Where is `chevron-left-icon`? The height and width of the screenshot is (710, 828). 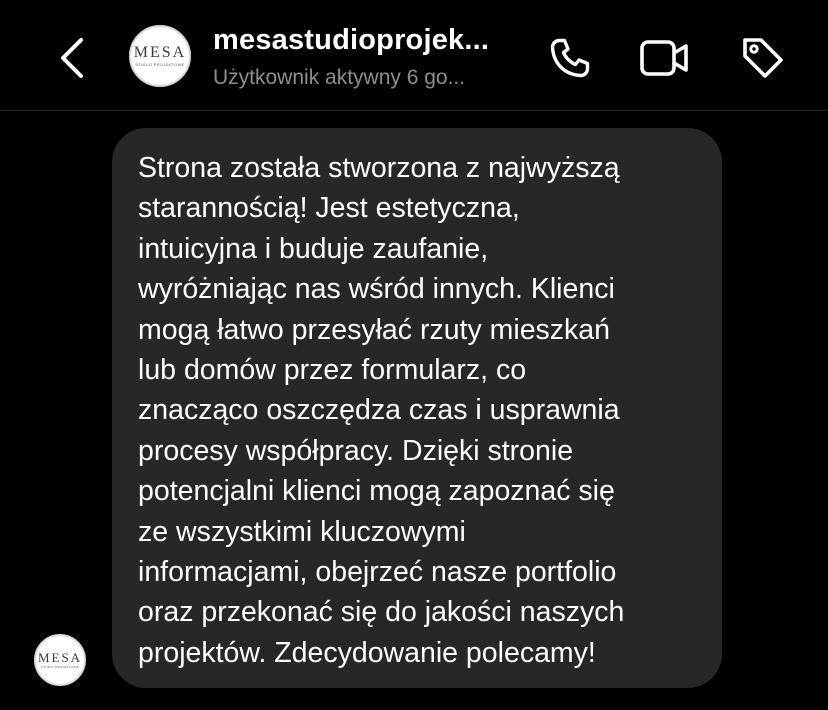 chevron-left-icon is located at coordinates (72, 58).